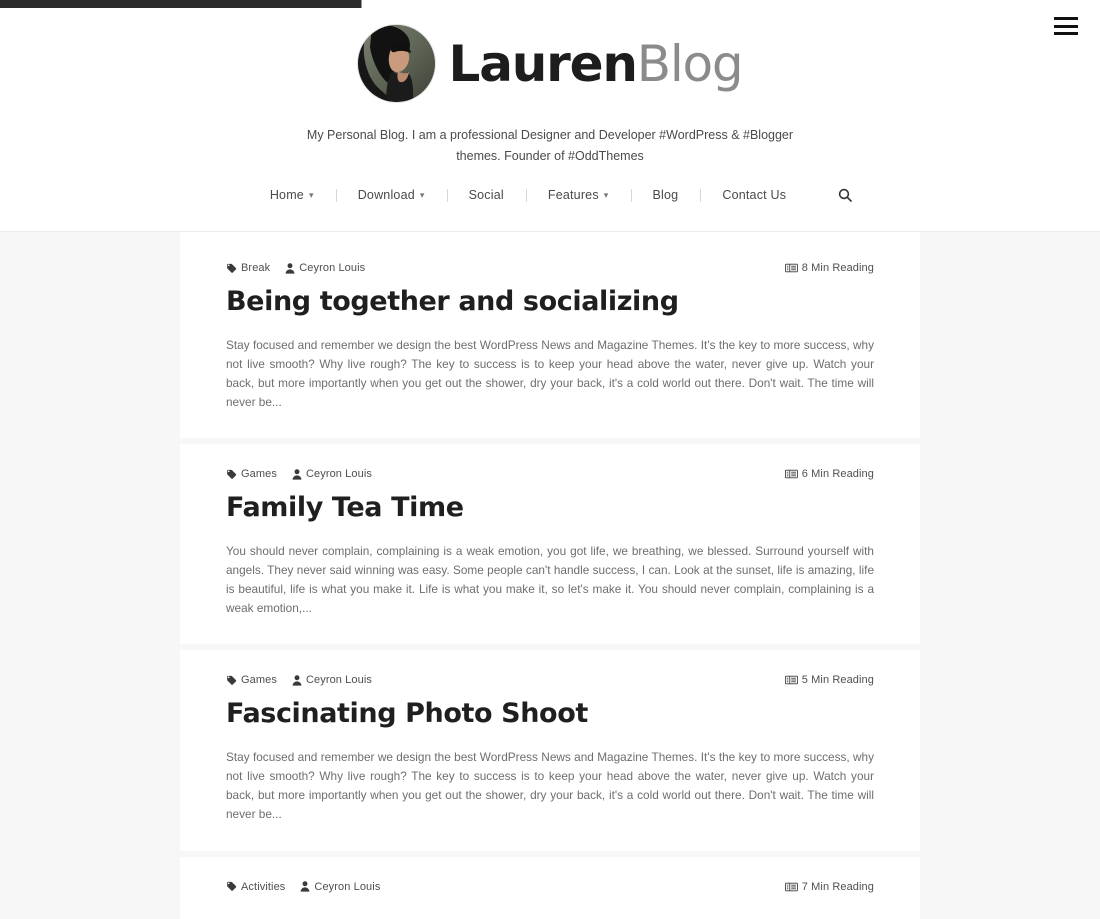 The height and width of the screenshot is (919, 1100). I want to click on post-meta-left: Break Ceyron Louis, so click(295, 268).